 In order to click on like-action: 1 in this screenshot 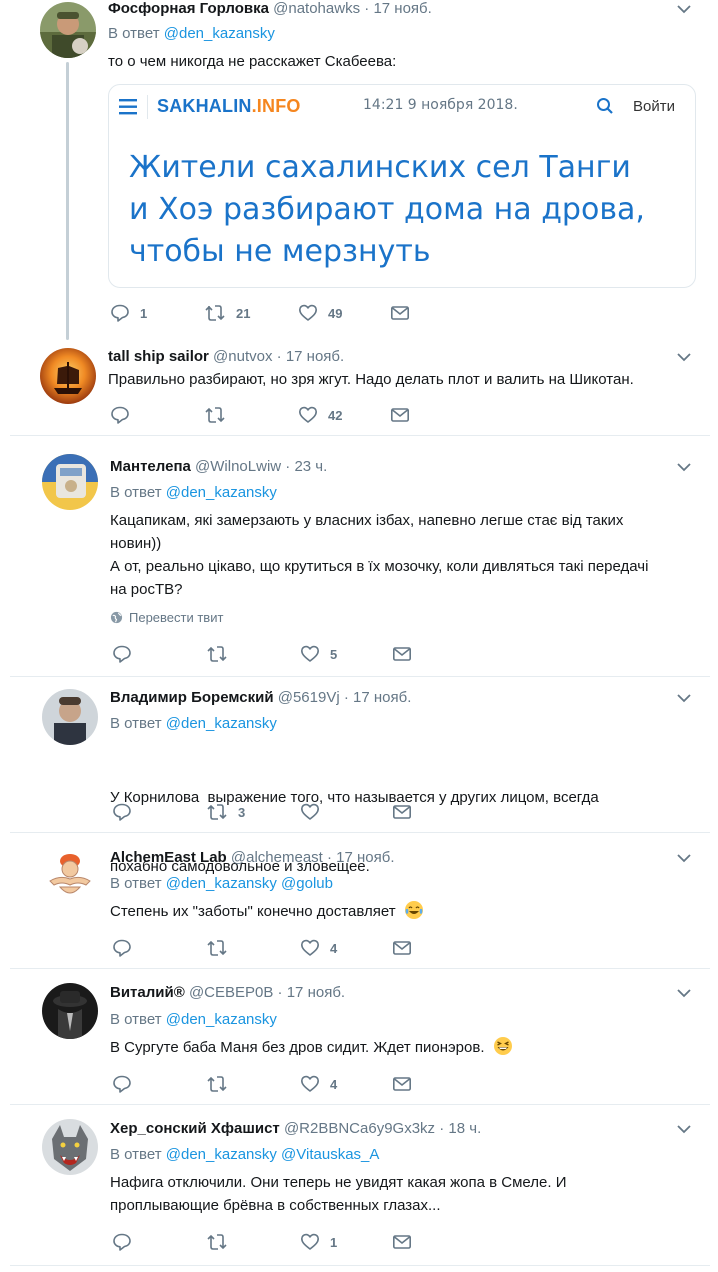, I will do `click(318, 1242)`.